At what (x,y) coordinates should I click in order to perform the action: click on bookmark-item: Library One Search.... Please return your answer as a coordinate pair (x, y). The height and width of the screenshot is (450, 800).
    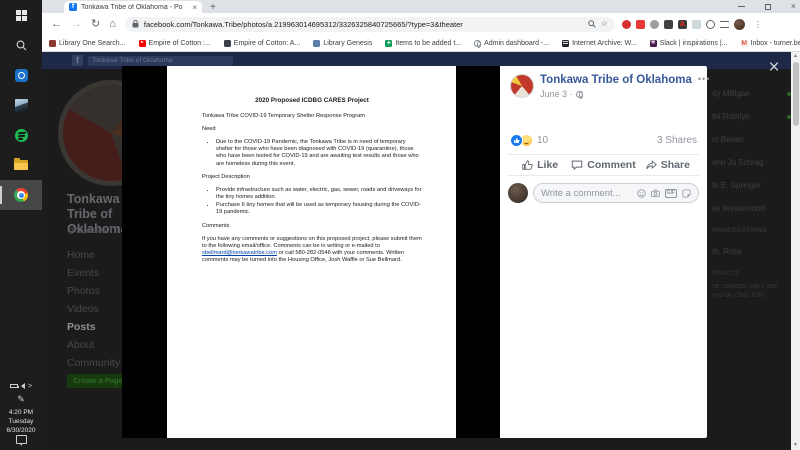
    Looking at the image, I should click on (87, 43).